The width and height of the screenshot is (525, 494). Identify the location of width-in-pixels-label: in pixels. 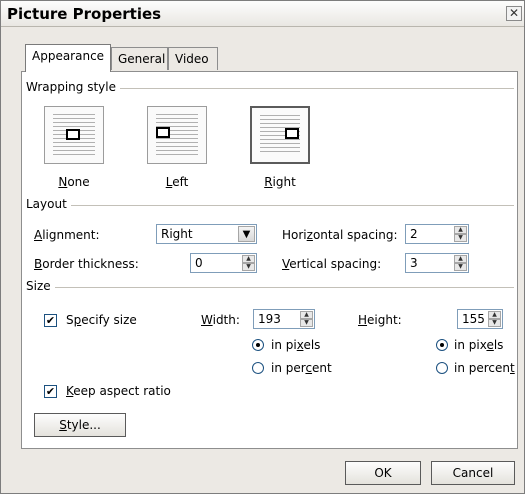
(296, 345).